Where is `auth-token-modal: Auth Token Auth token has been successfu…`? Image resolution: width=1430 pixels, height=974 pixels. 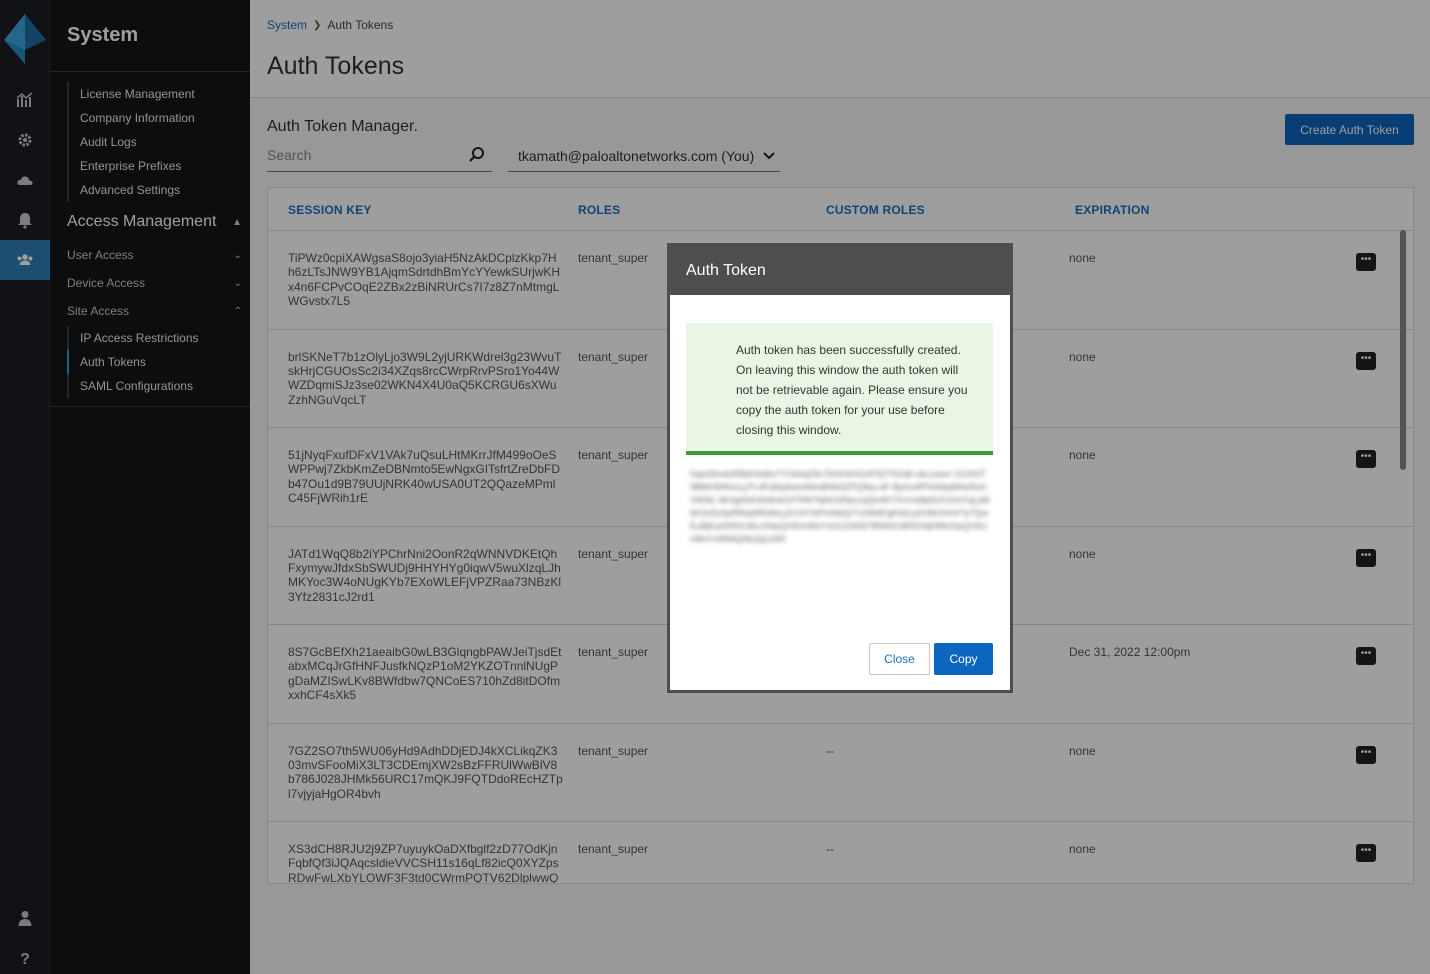
auth-token-modal: Auth Token Auth token has been successfu… is located at coordinates (840, 468).